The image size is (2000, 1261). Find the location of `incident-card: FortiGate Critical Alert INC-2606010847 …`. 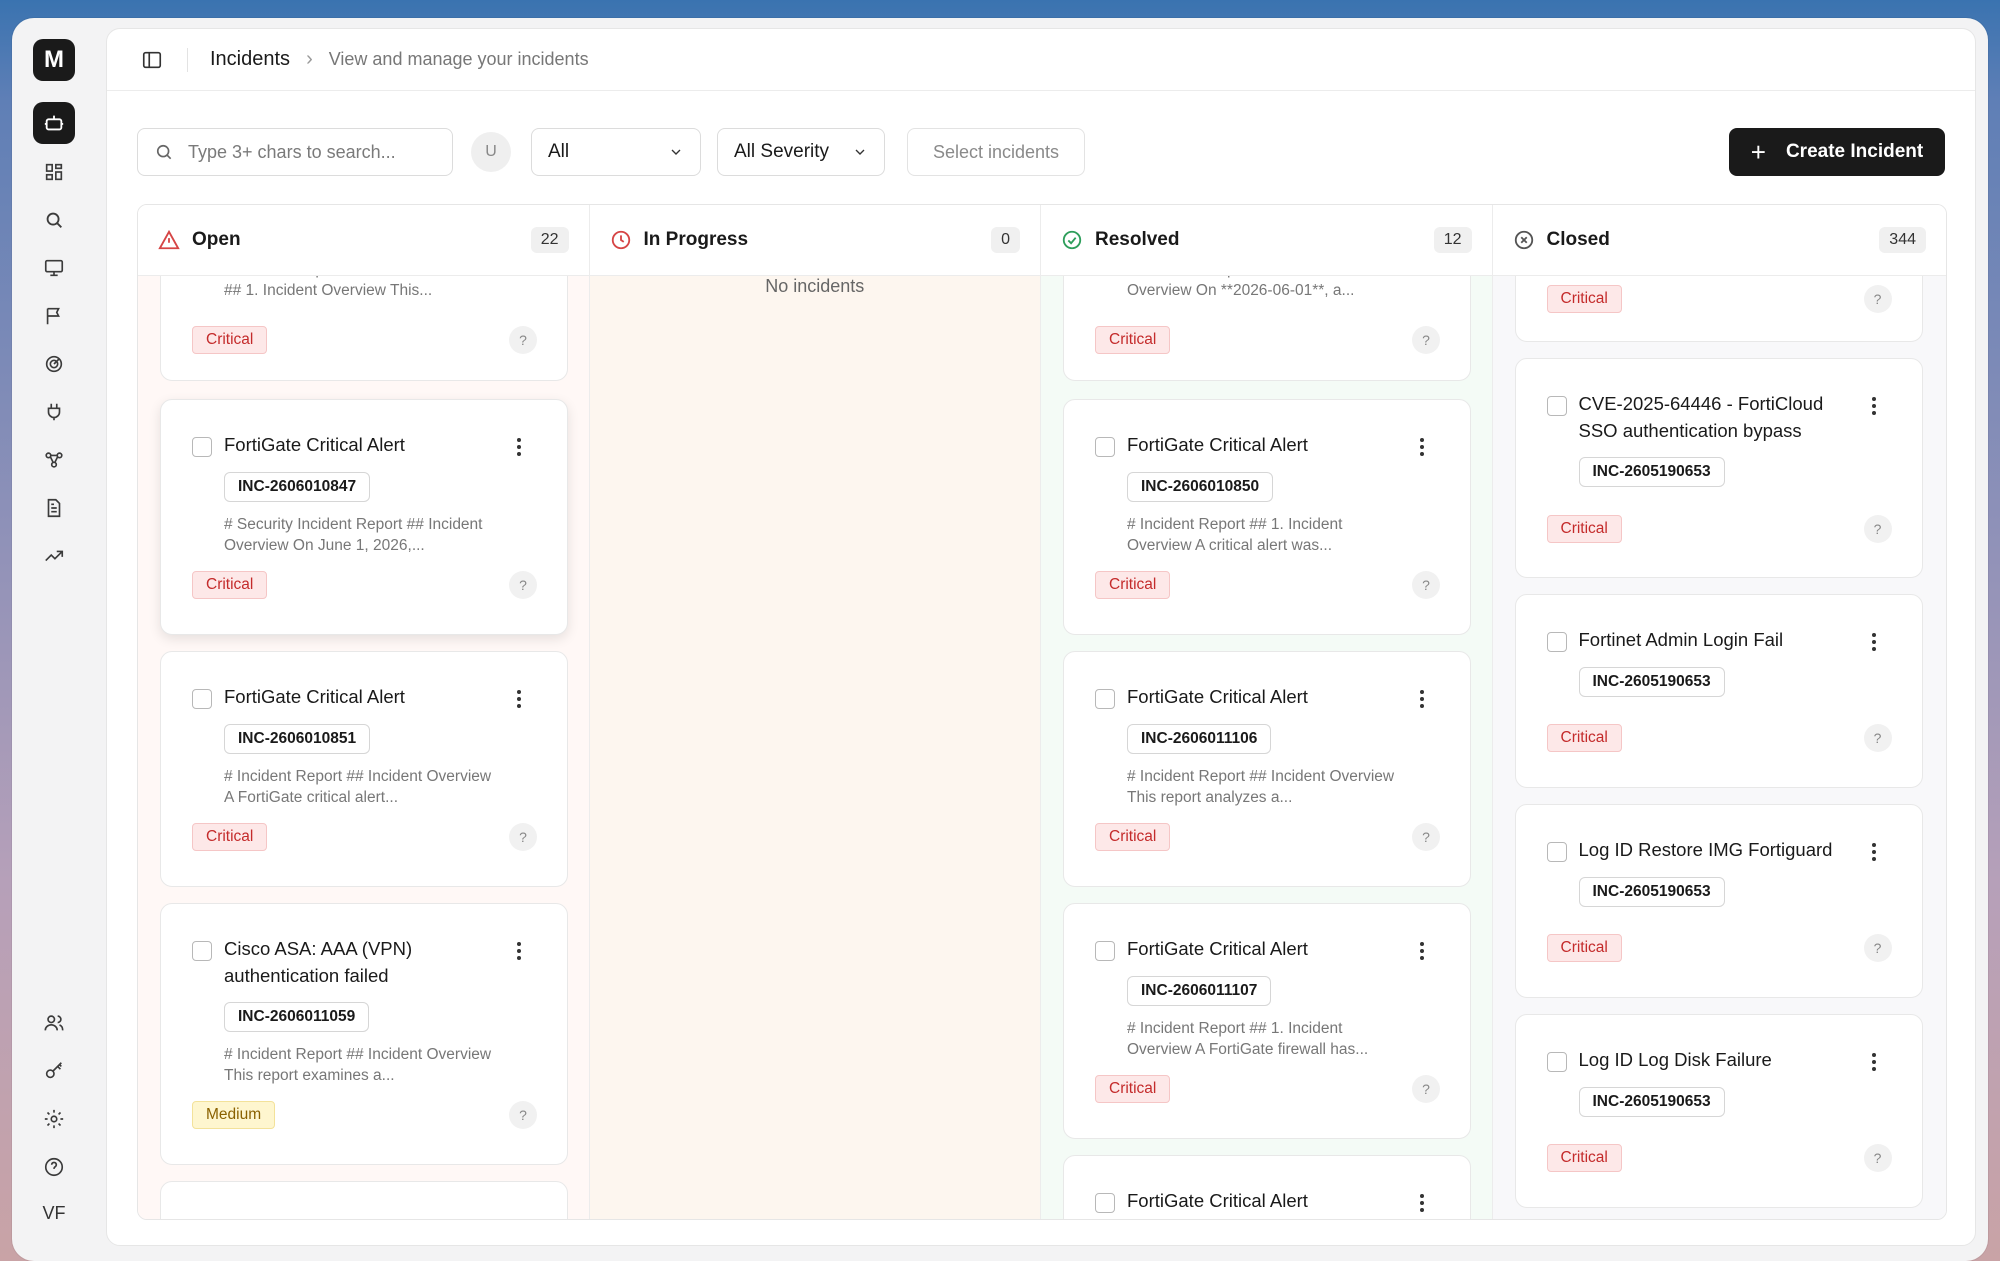

incident-card: FortiGate Critical Alert INC-2606010847 … is located at coordinates (364, 517).